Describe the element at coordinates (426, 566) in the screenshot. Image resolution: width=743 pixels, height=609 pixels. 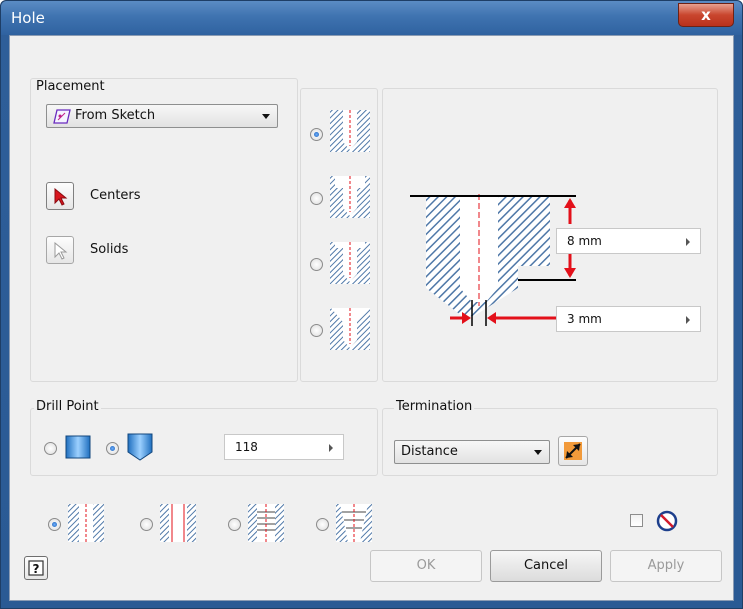
I see `ok-button: OK` at that location.